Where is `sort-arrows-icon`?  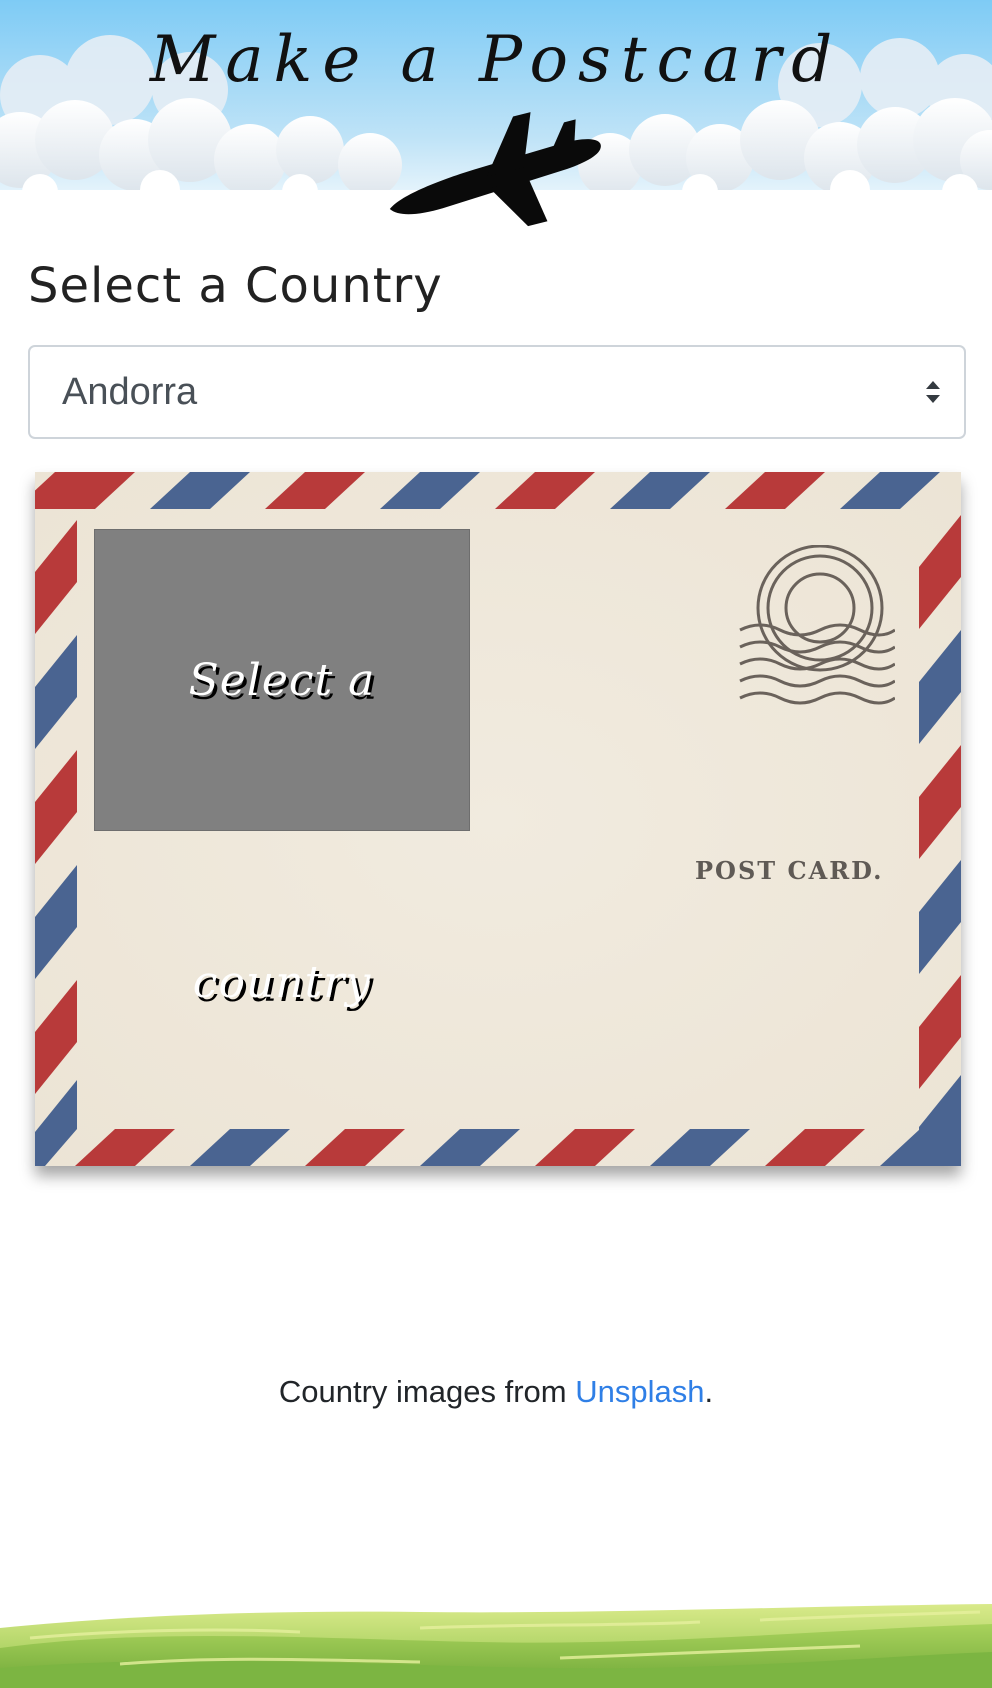
sort-arrows-icon is located at coordinates (933, 392).